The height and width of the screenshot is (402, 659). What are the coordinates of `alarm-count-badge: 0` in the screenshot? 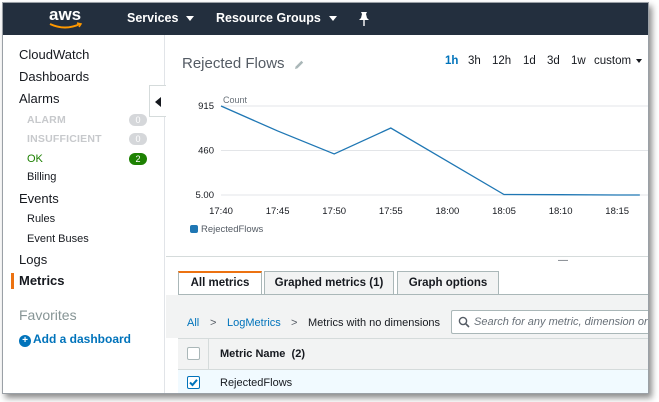 It's located at (138, 120).